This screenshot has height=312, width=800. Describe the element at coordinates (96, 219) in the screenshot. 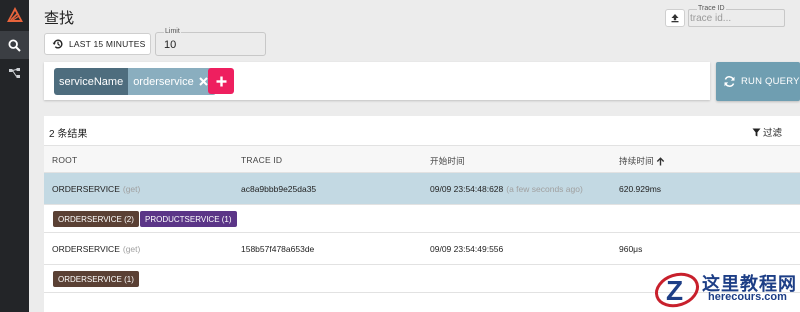

I see `service-badge: ORDERSERVICE (2)` at that location.